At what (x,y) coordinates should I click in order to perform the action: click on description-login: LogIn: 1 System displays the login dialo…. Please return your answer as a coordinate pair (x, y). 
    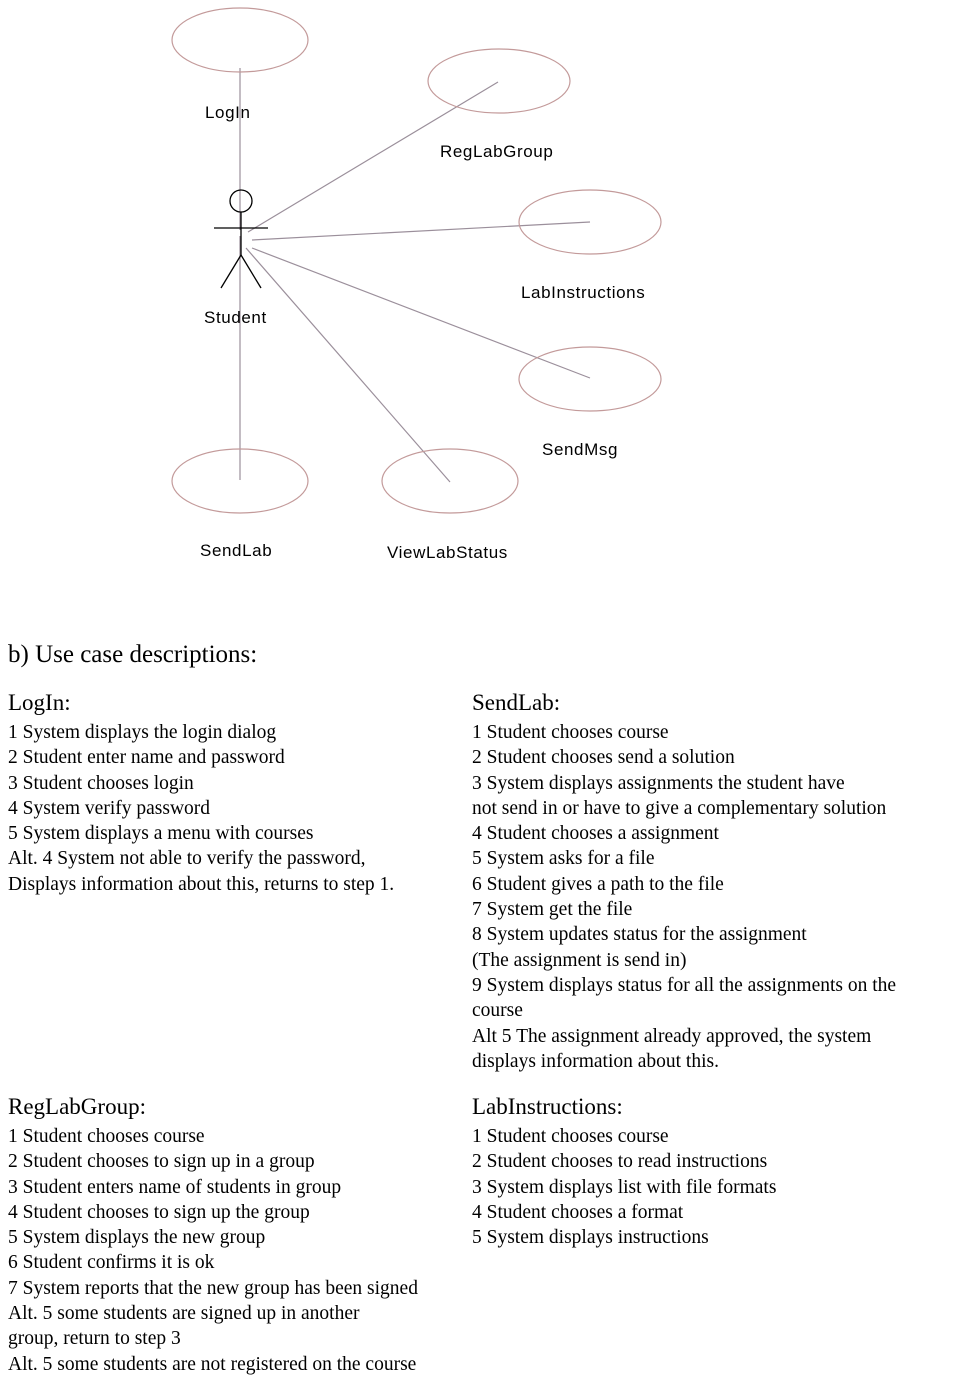
    Looking at the image, I should click on (223, 792).